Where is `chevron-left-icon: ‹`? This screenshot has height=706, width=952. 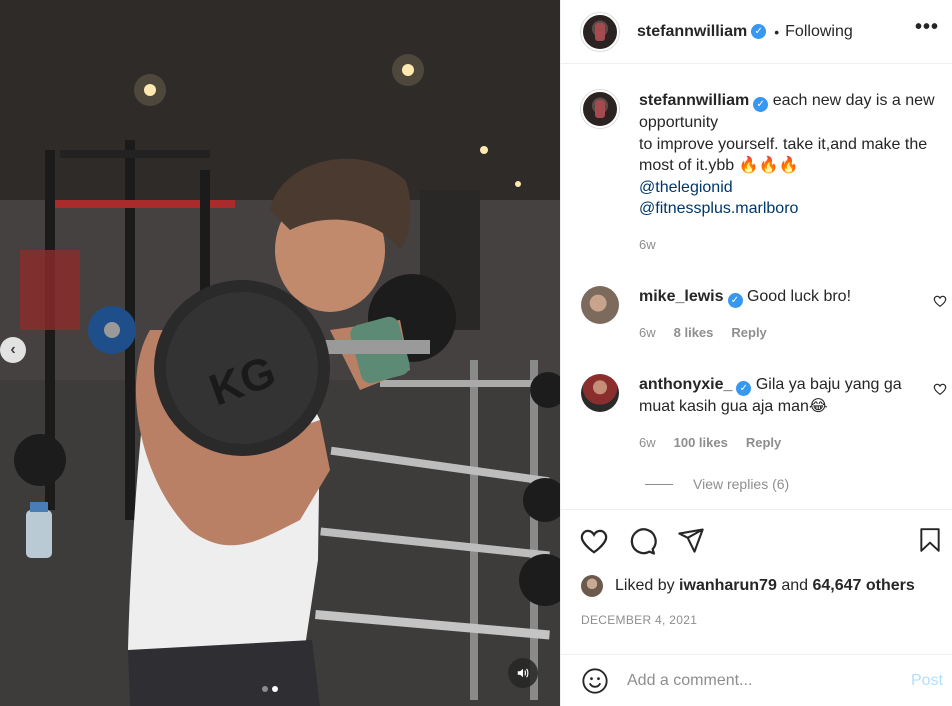
chevron-left-icon: ‹ is located at coordinates (13, 349).